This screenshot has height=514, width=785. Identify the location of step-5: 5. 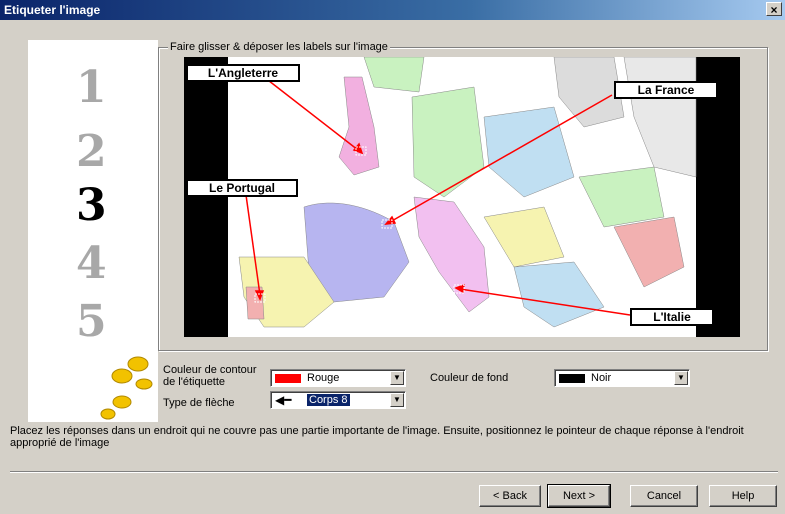
(91, 321).